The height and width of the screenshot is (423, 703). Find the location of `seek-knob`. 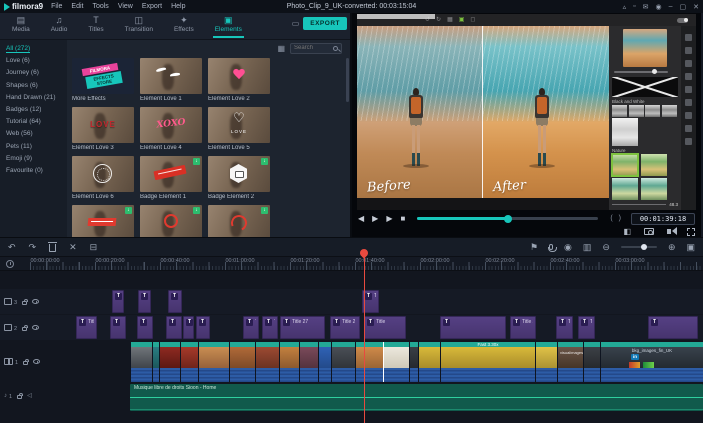

seek-knob is located at coordinates (508, 218).